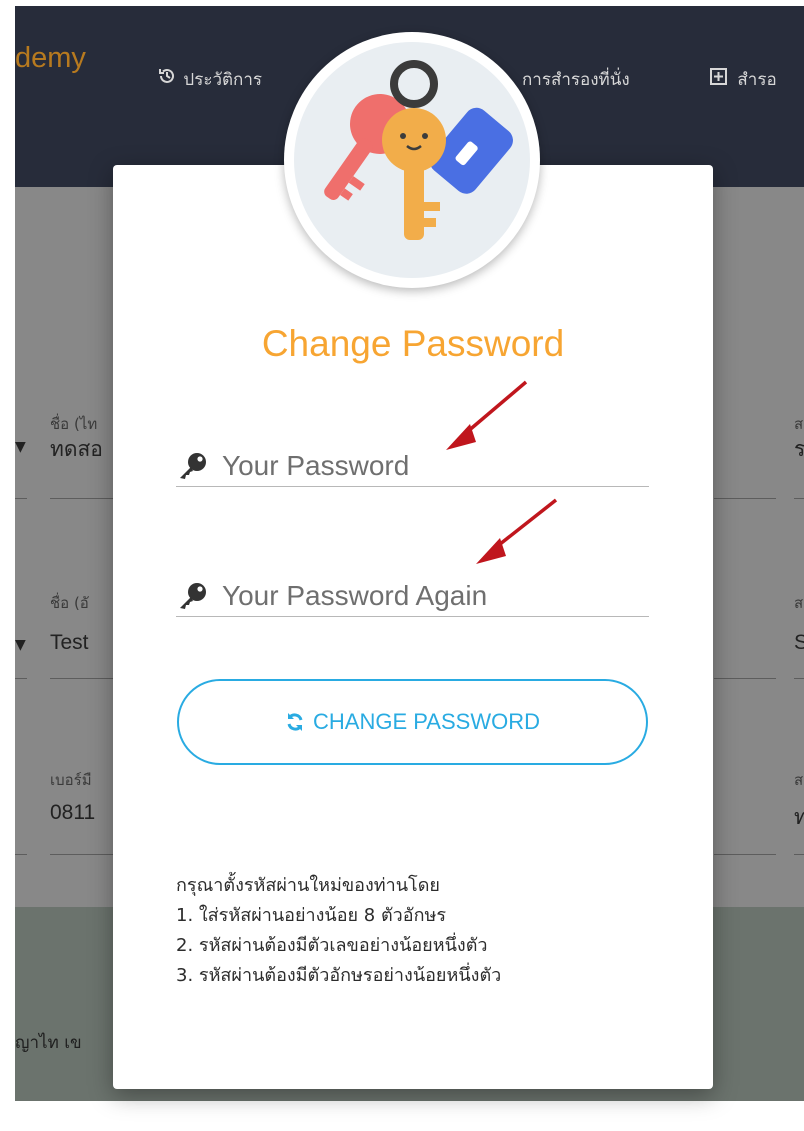 The height and width of the screenshot is (1131, 804). I want to click on password-input, so click(432, 466).